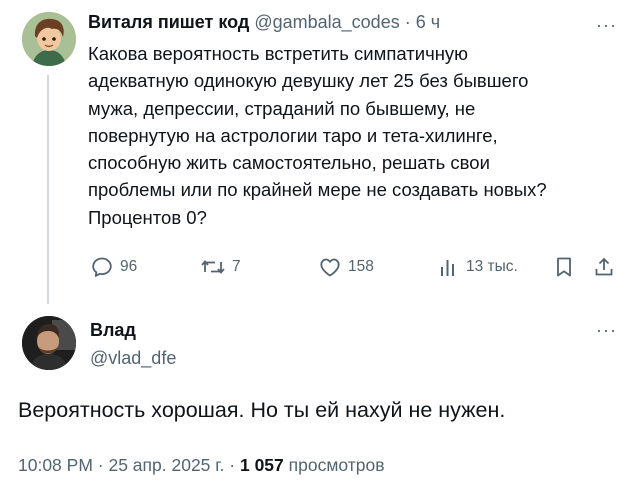  Describe the element at coordinates (133, 358) in the screenshot. I see `reply-author-handle: @vlad_dfe` at that location.